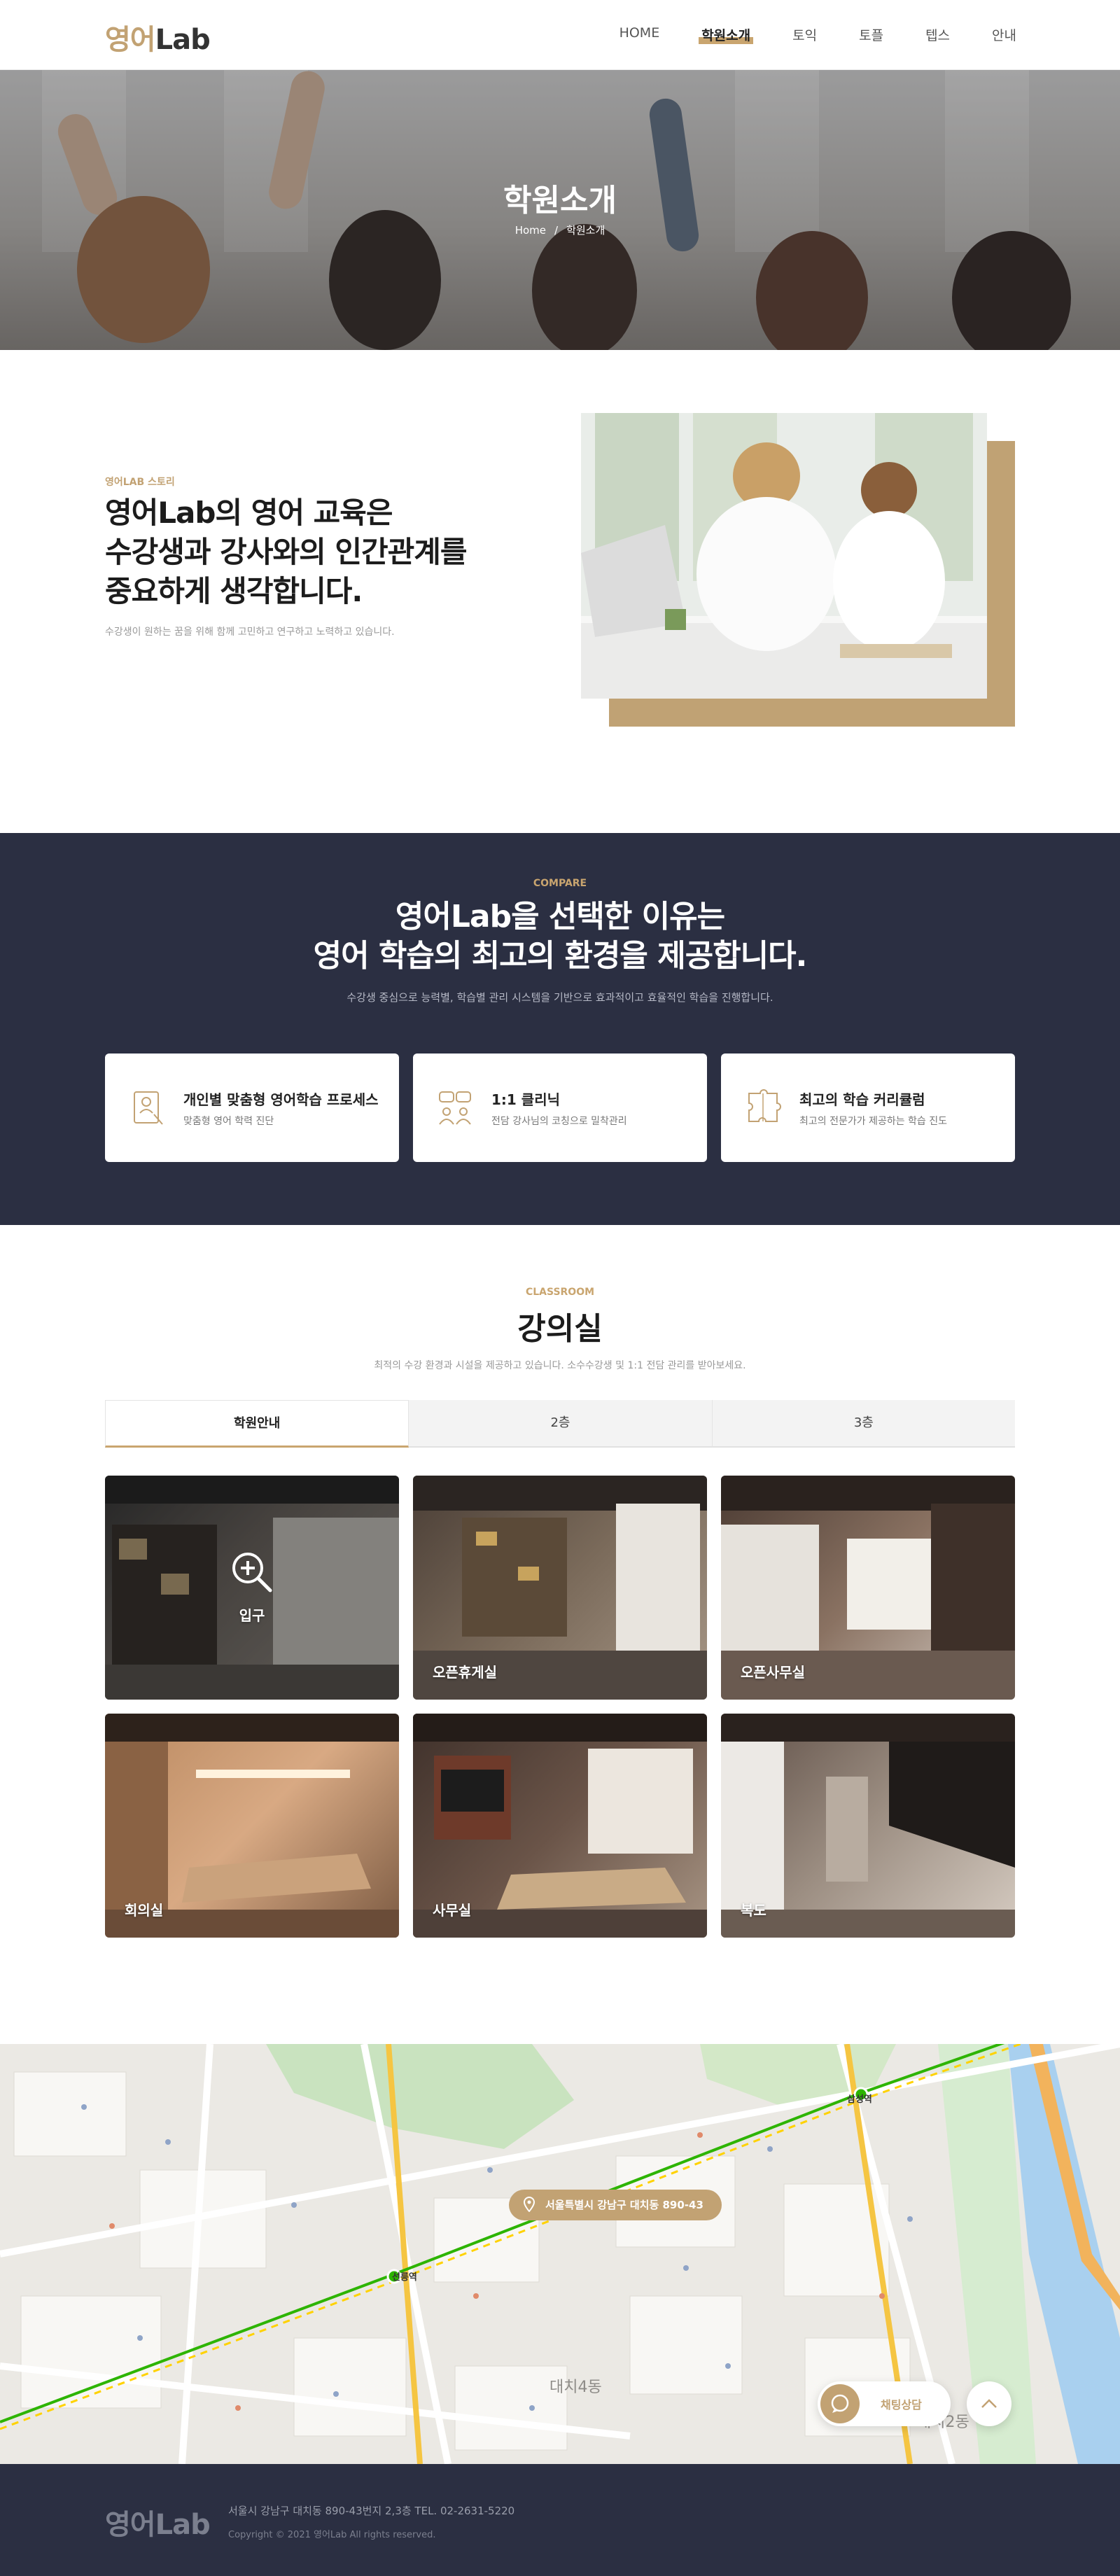 This screenshot has height=2576, width=1120. Describe the element at coordinates (158, 2525) in the screenshot. I see `footer-logo: 영어Lab` at that location.